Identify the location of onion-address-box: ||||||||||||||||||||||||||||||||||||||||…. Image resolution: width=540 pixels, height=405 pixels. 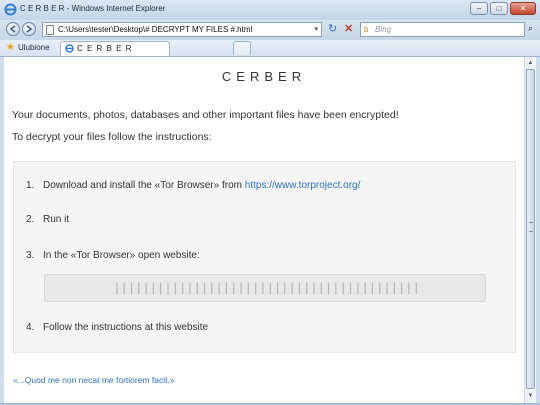
(265, 288).